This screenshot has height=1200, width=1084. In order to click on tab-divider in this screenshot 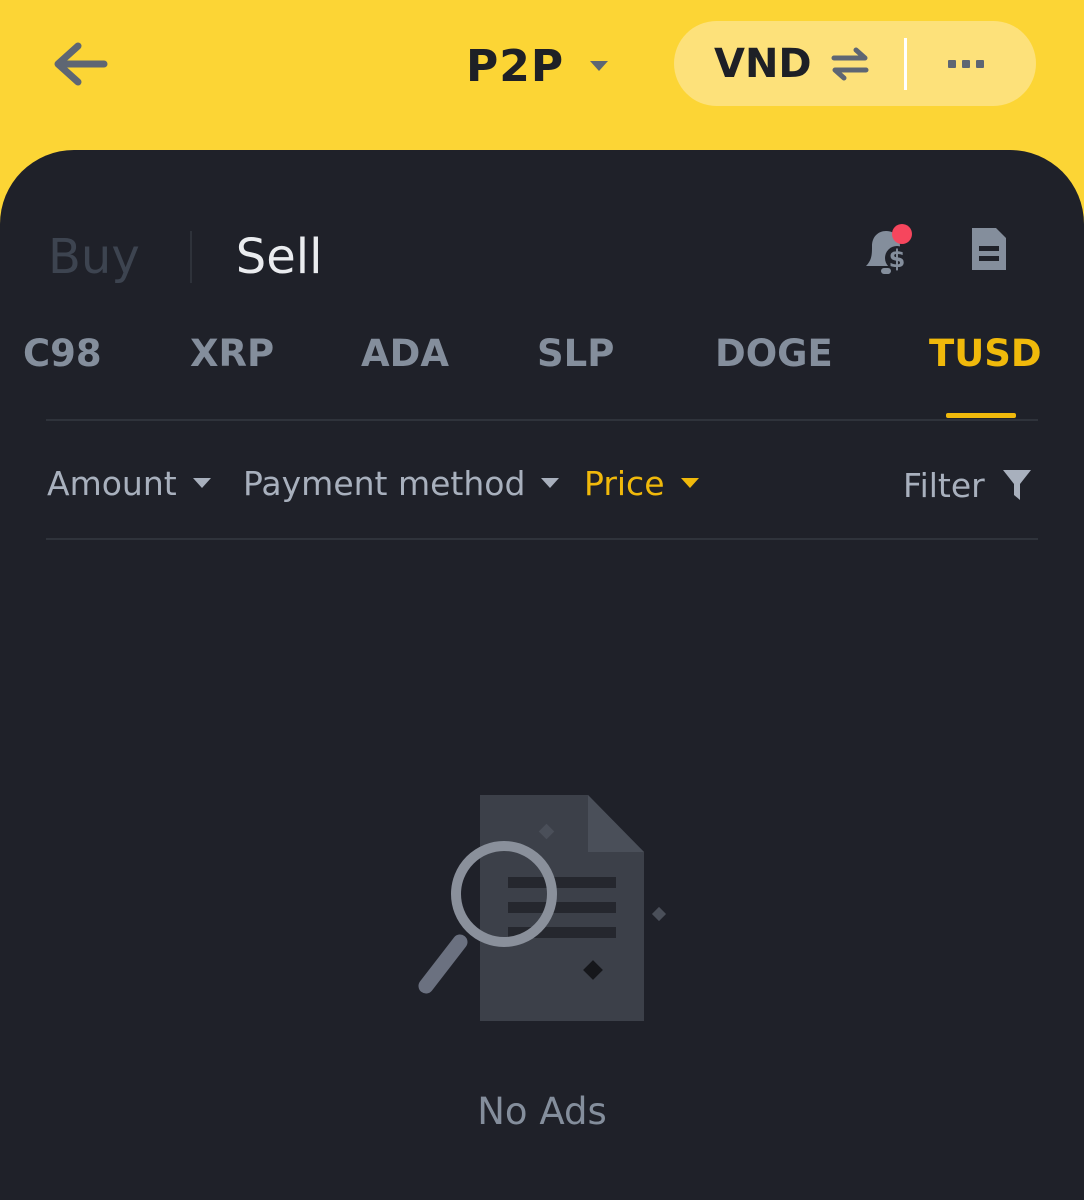, I will do `click(190, 257)`.